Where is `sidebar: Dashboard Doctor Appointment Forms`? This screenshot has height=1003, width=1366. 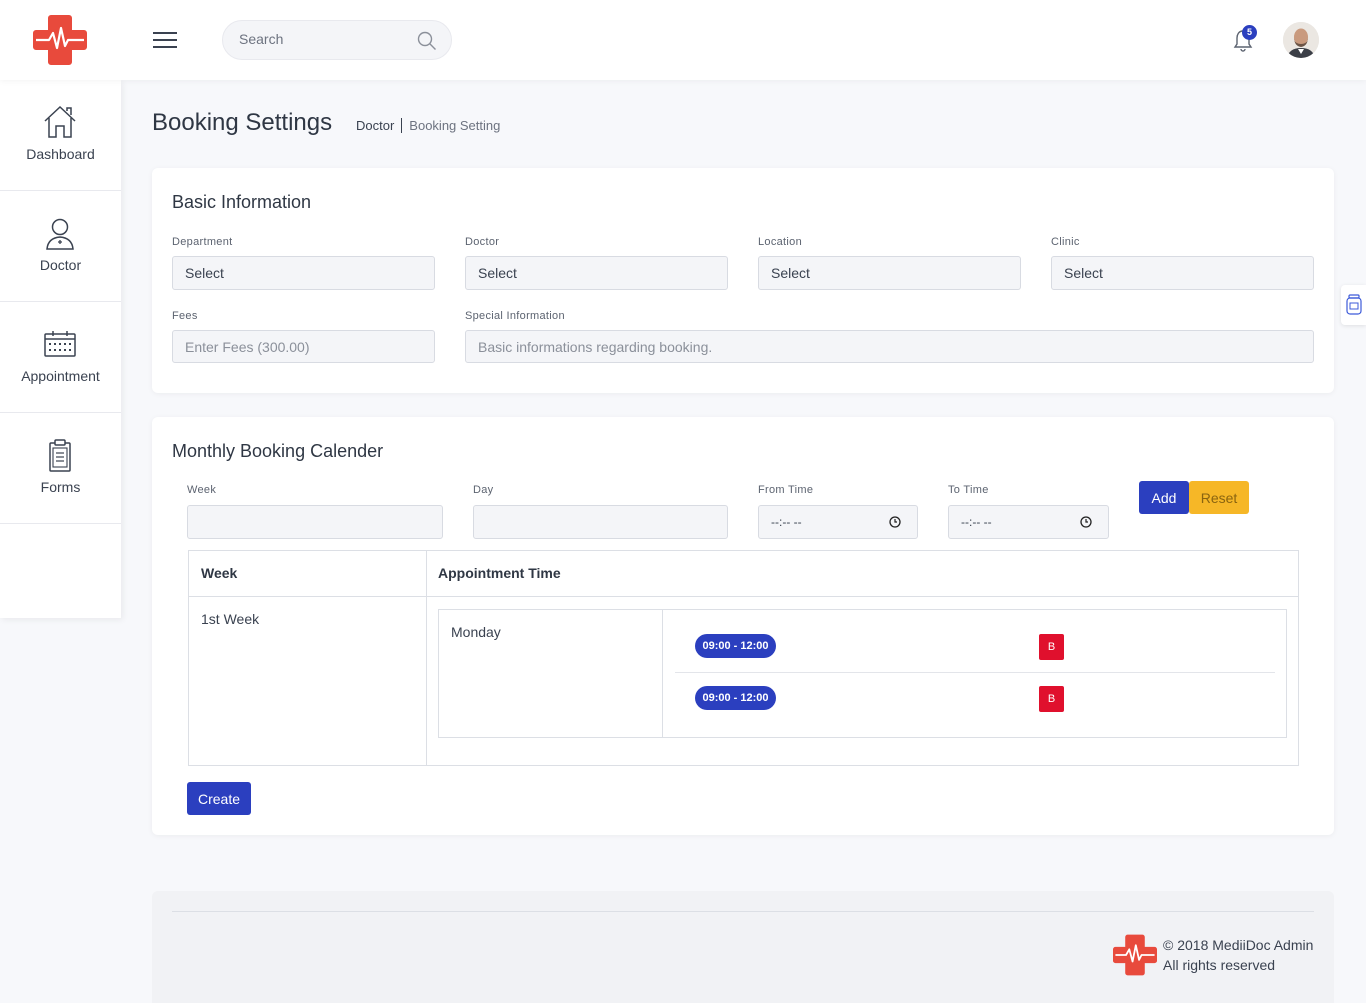 sidebar: Dashboard Doctor Appointment Forms is located at coordinates (60, 349).